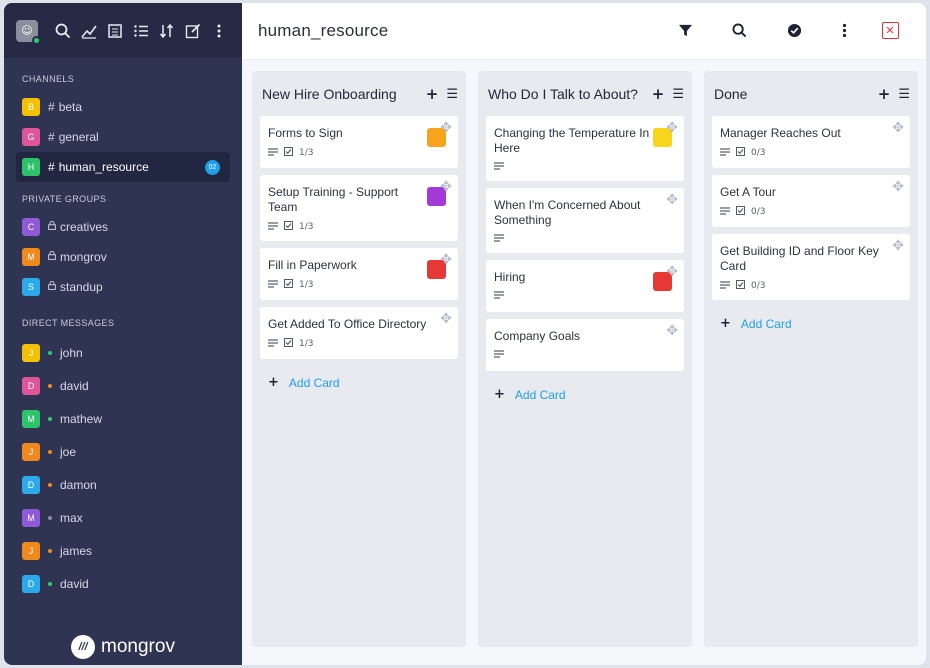 The height and width of the screenshot is (668, 930). Describe the element at coordinates (52, 286) in the screenshot. I see `lock-icon` at that location.